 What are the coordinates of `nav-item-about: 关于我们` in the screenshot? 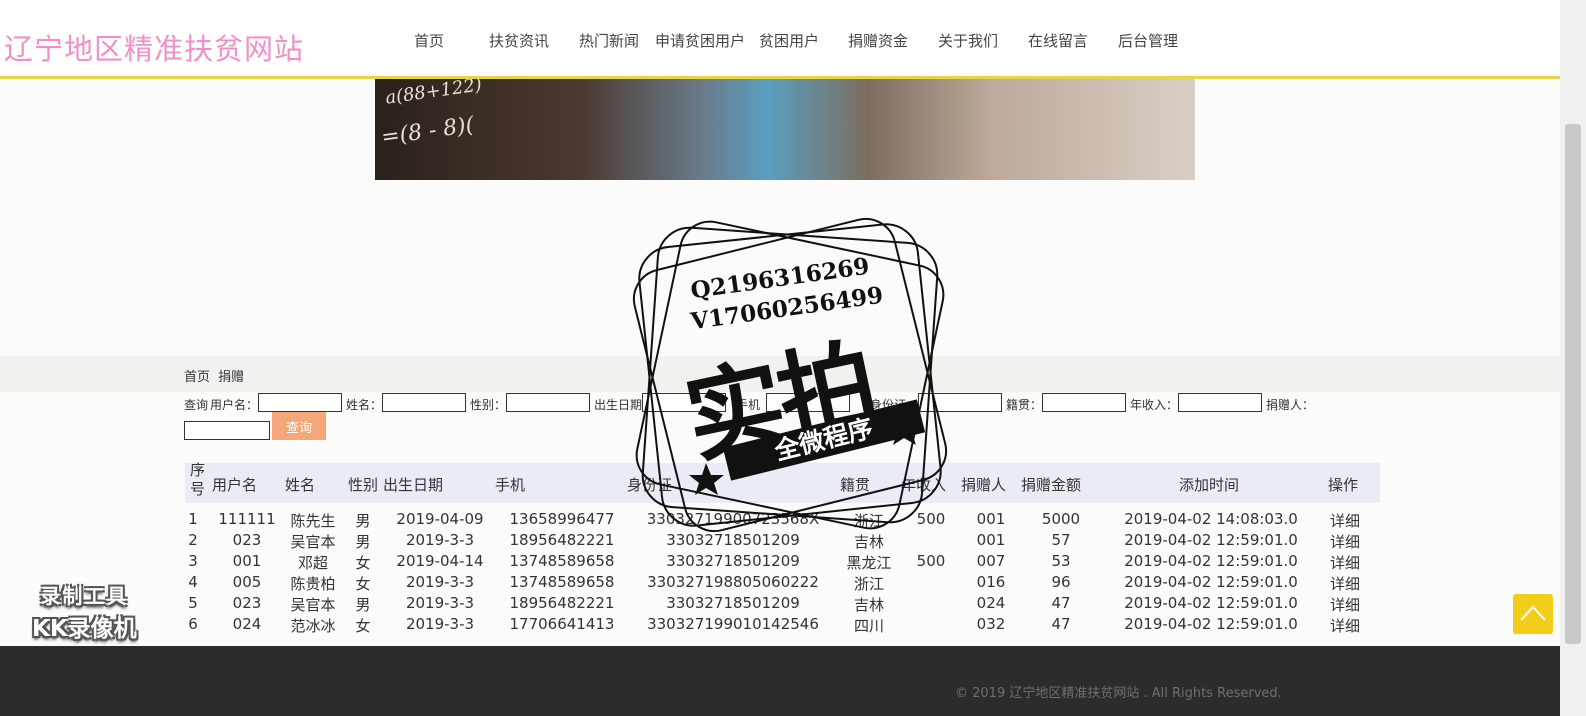 It's located at (968, 40).